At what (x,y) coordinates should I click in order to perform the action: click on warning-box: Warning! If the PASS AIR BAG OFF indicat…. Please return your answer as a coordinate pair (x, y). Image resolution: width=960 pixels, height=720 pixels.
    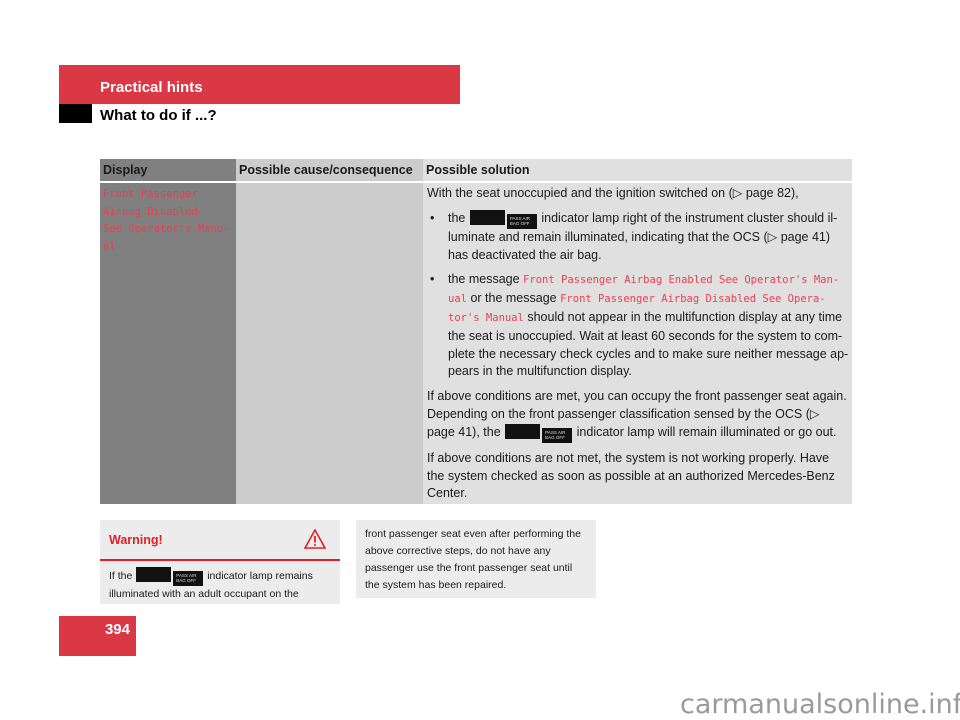
    Looking at the image, I should click on (220, 562).